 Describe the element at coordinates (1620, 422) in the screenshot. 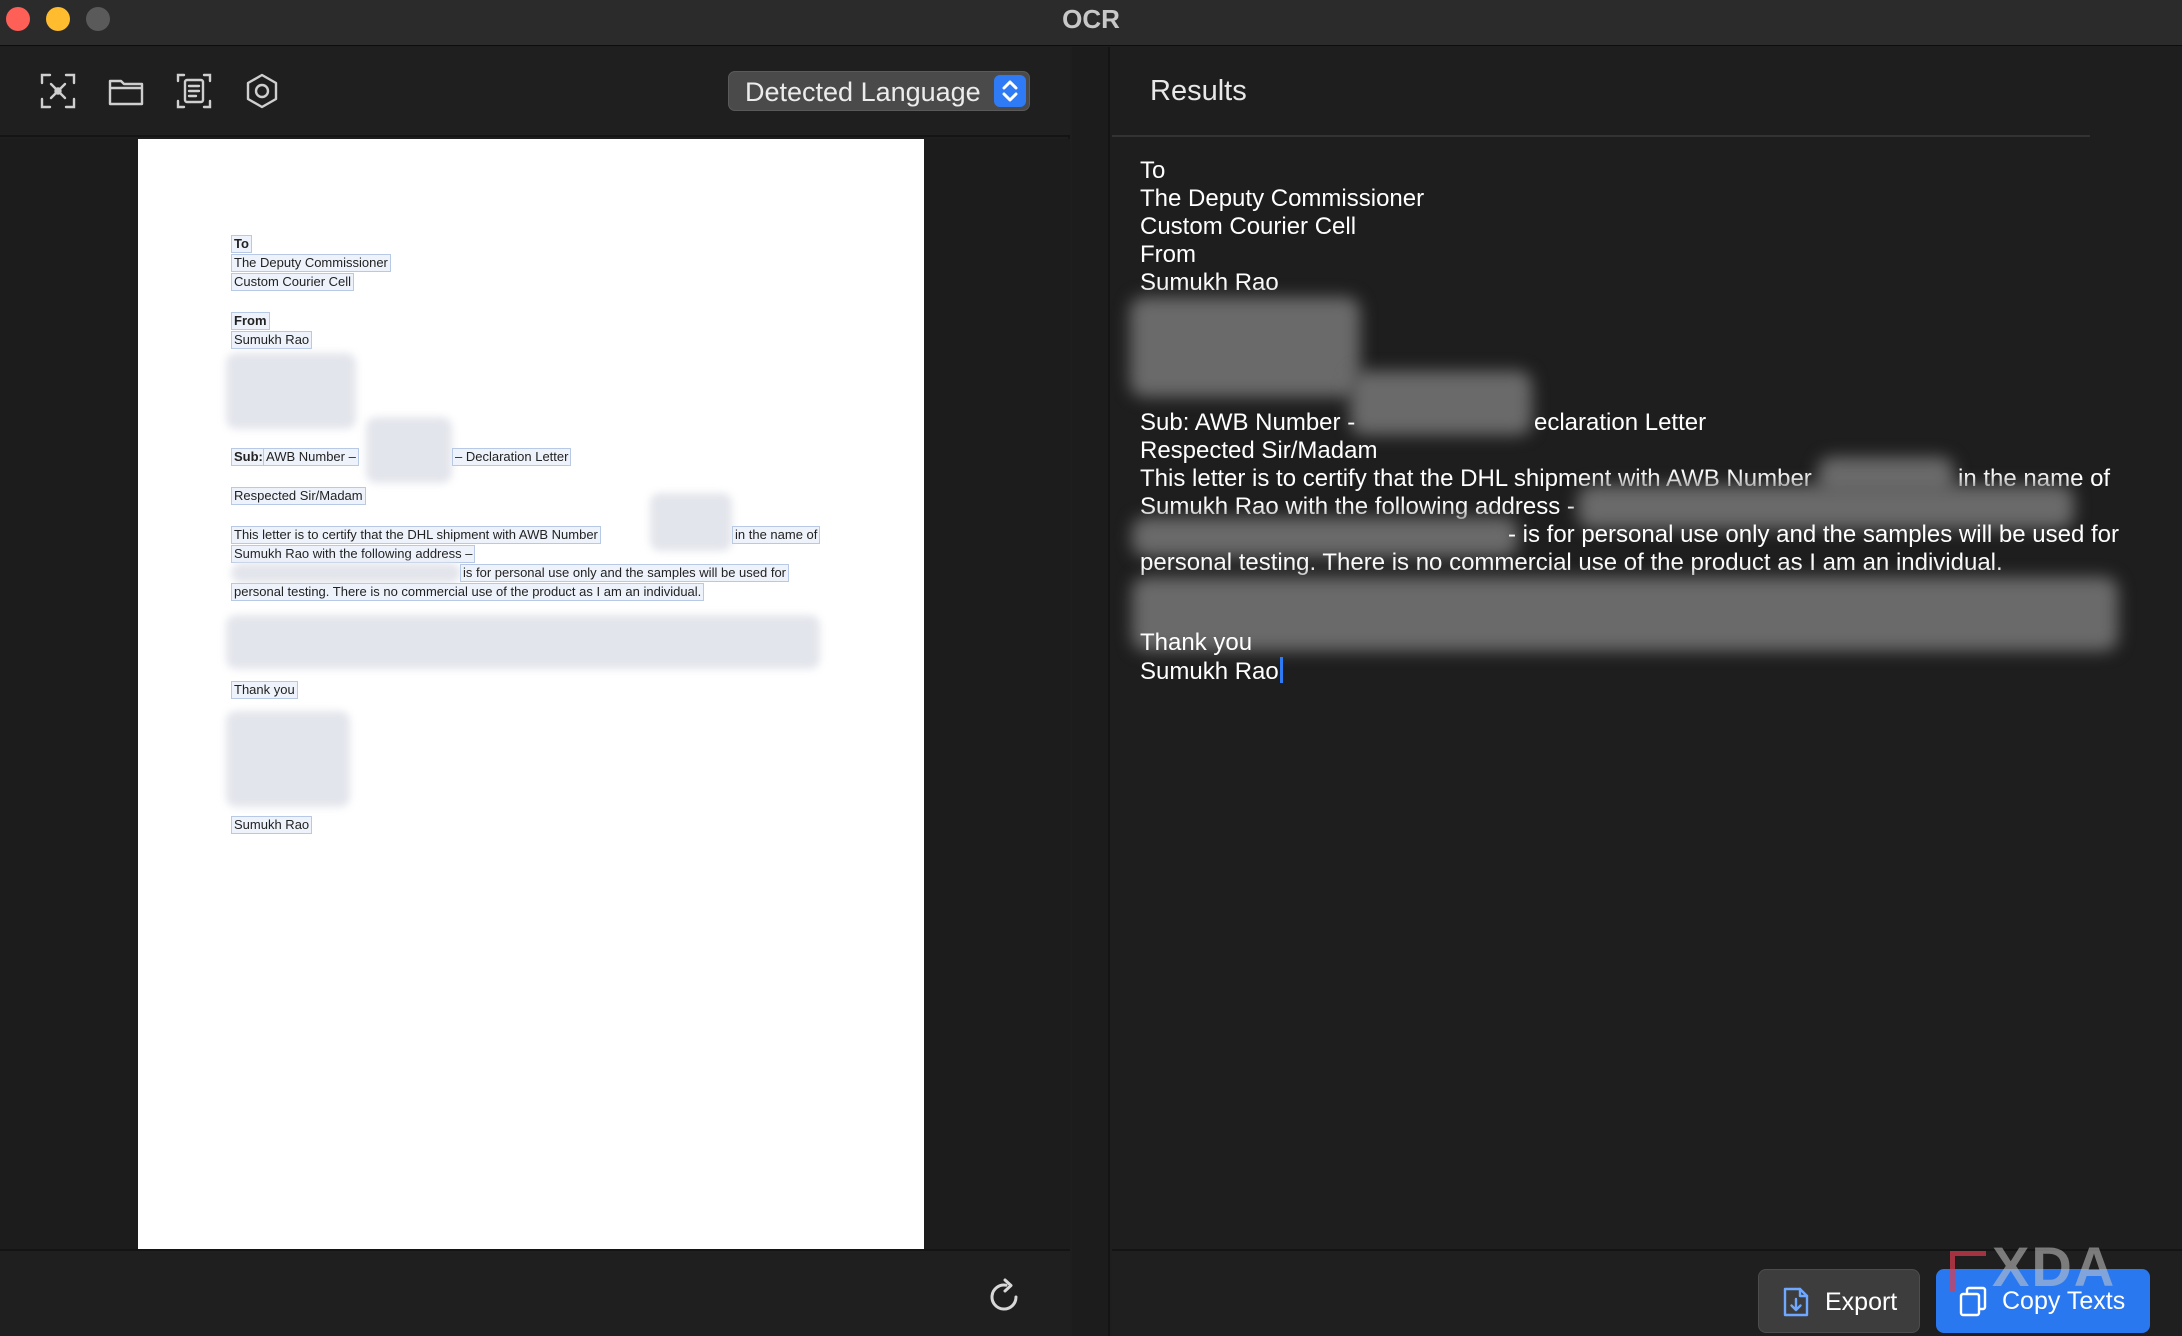

I see `result-line: eclaration Letter` at that location.